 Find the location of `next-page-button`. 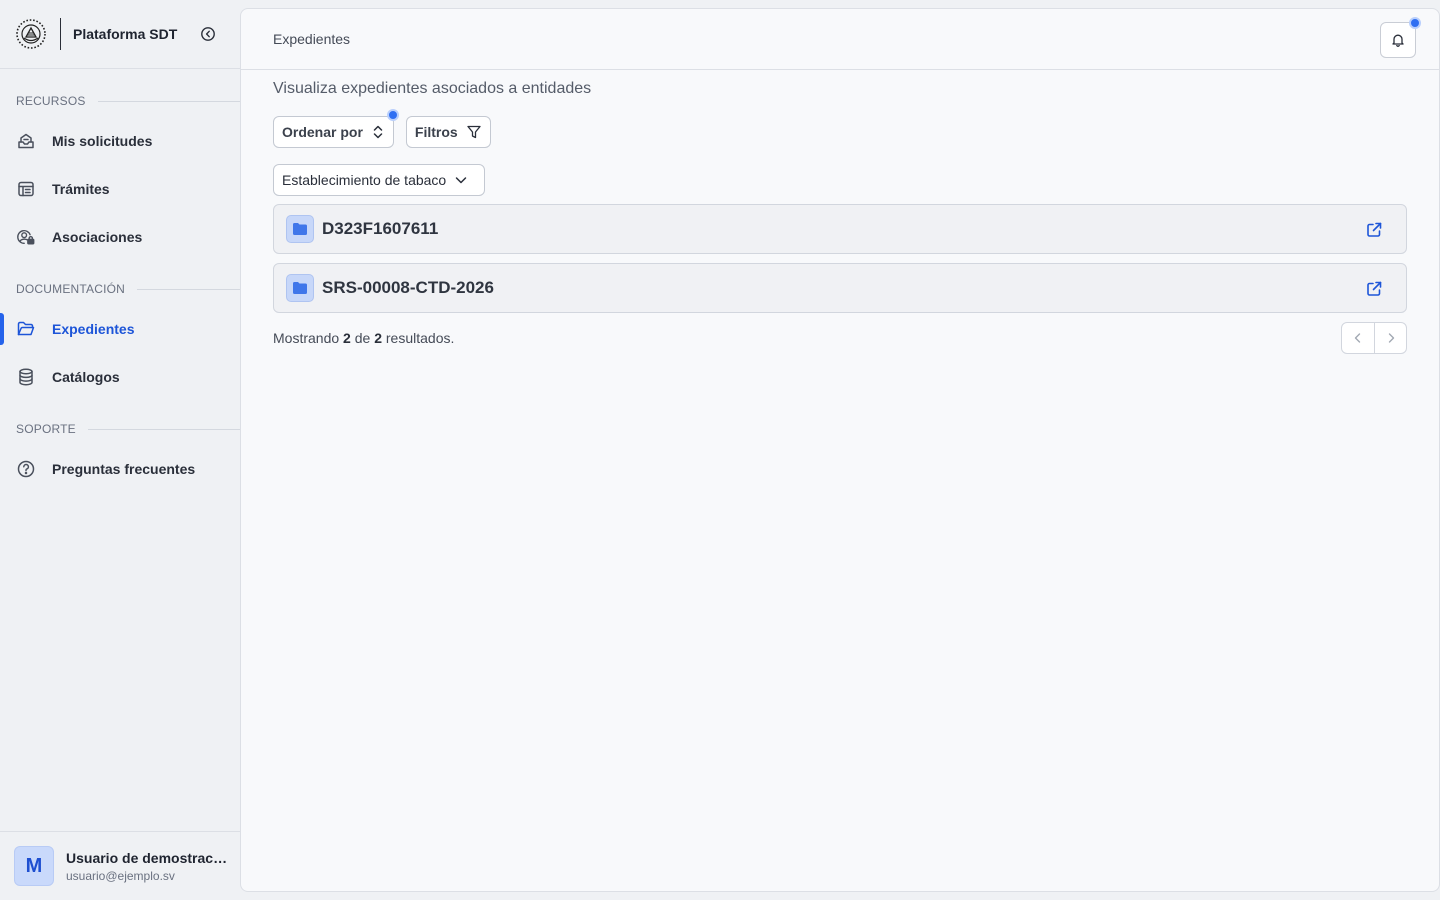

next-page-button is located at coordinates (1390, 338).